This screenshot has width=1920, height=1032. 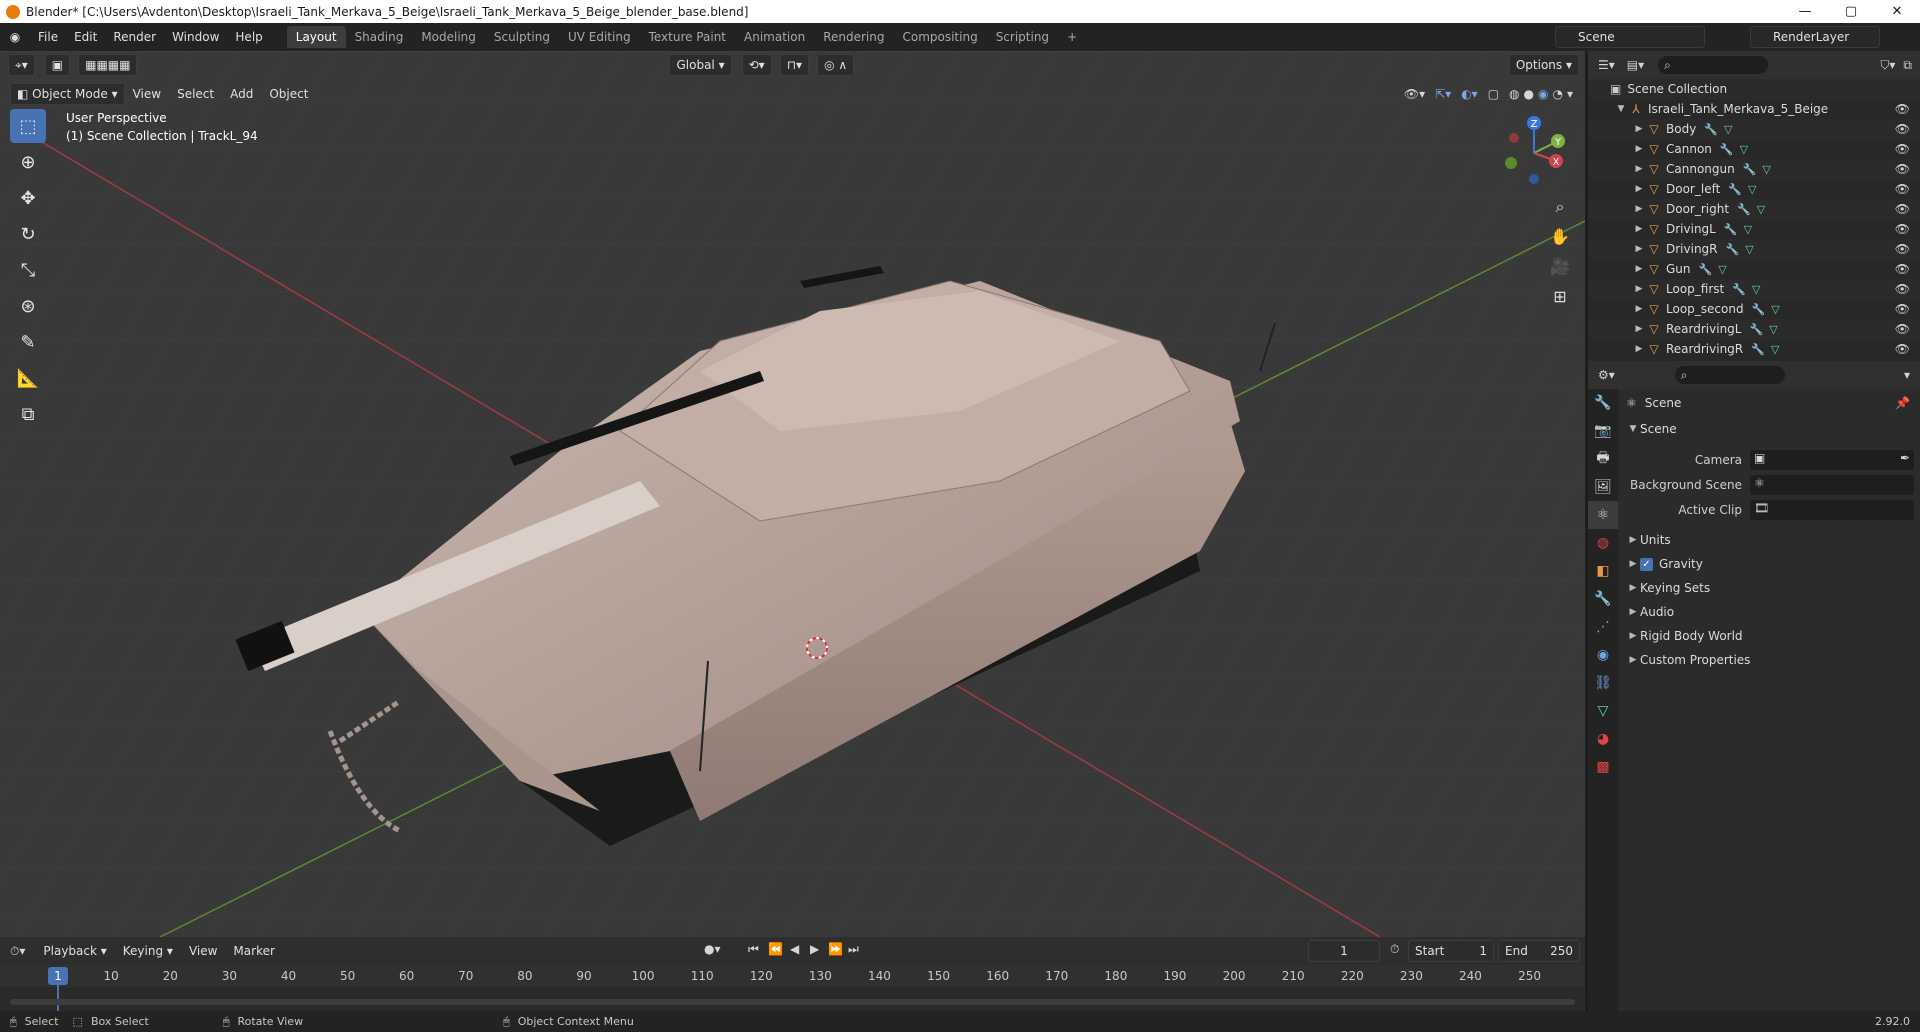 What do you see at coordinates (1570, 94) in the screenshot?
I see `shading-options-icon: ▾` at bounding box center [1570, 94].